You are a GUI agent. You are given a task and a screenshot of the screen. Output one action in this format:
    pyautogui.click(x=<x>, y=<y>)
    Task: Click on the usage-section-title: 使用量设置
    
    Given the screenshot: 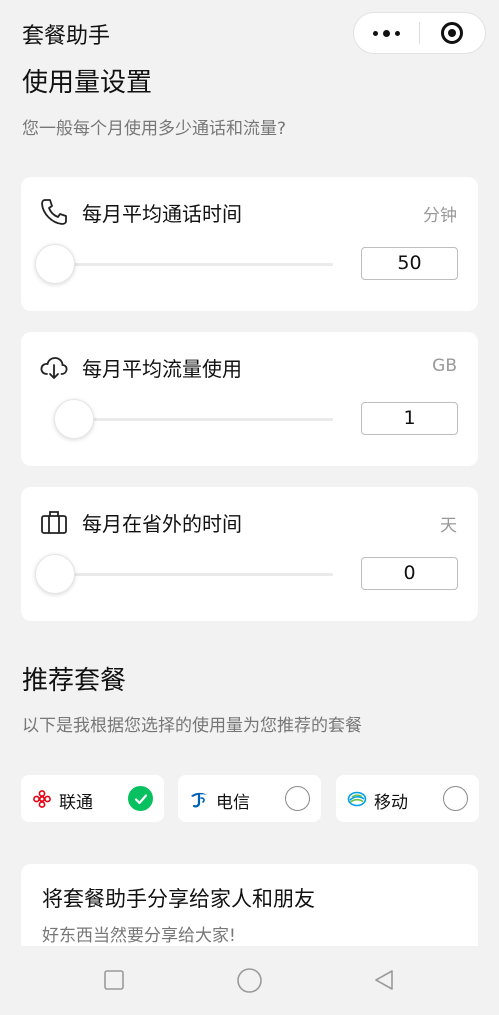 What is the action you would take?
    pyautogui.click(x=87, y=83)
    